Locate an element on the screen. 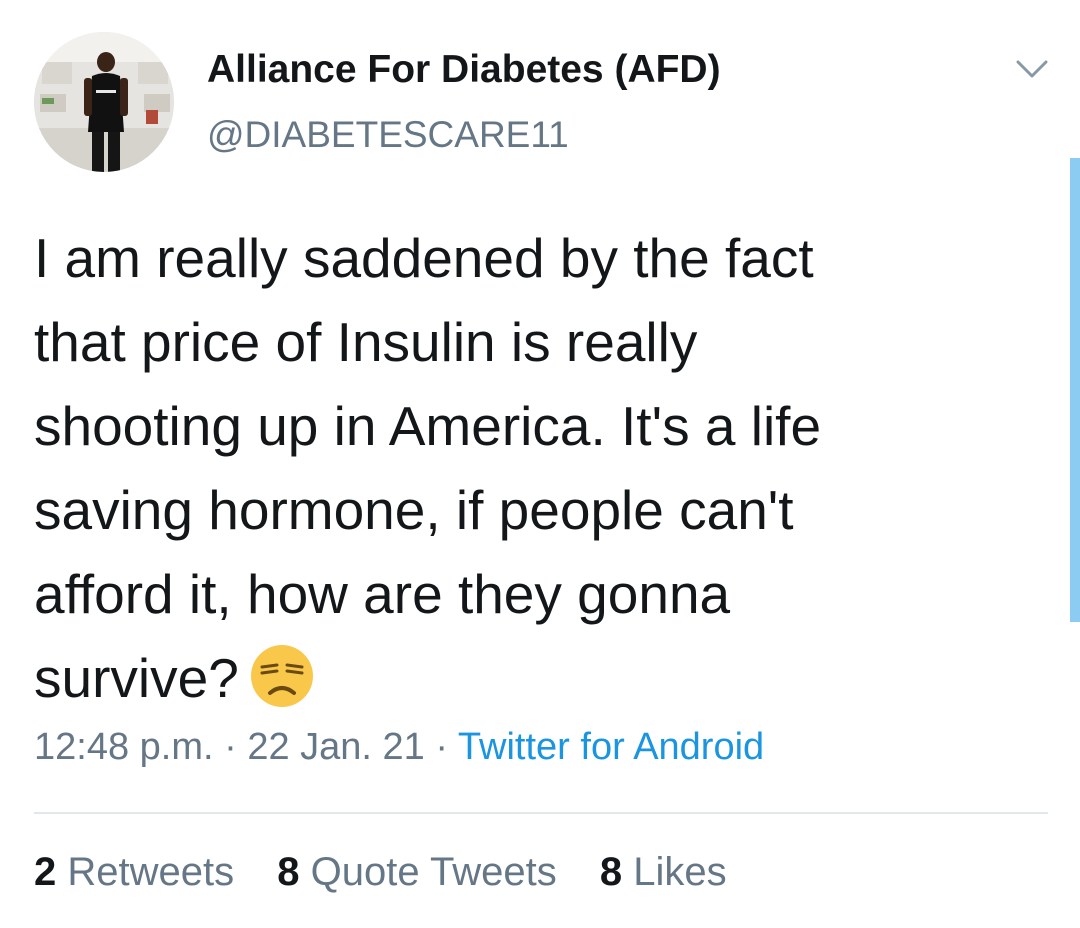 This screenshot has height=928, width=1080. quote-tweets-stat: 8 Quote Tweets is located at coordinates (416, 872).